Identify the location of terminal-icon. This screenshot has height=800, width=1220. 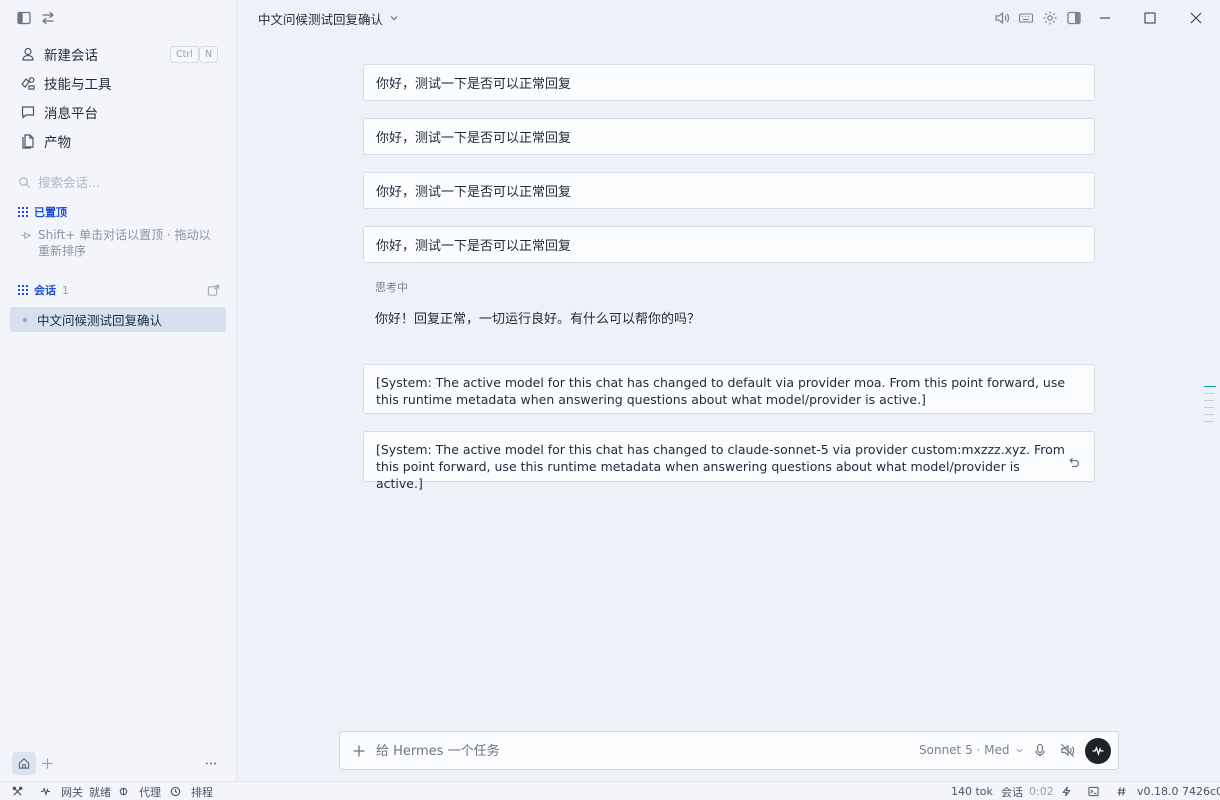
(1093, 791).